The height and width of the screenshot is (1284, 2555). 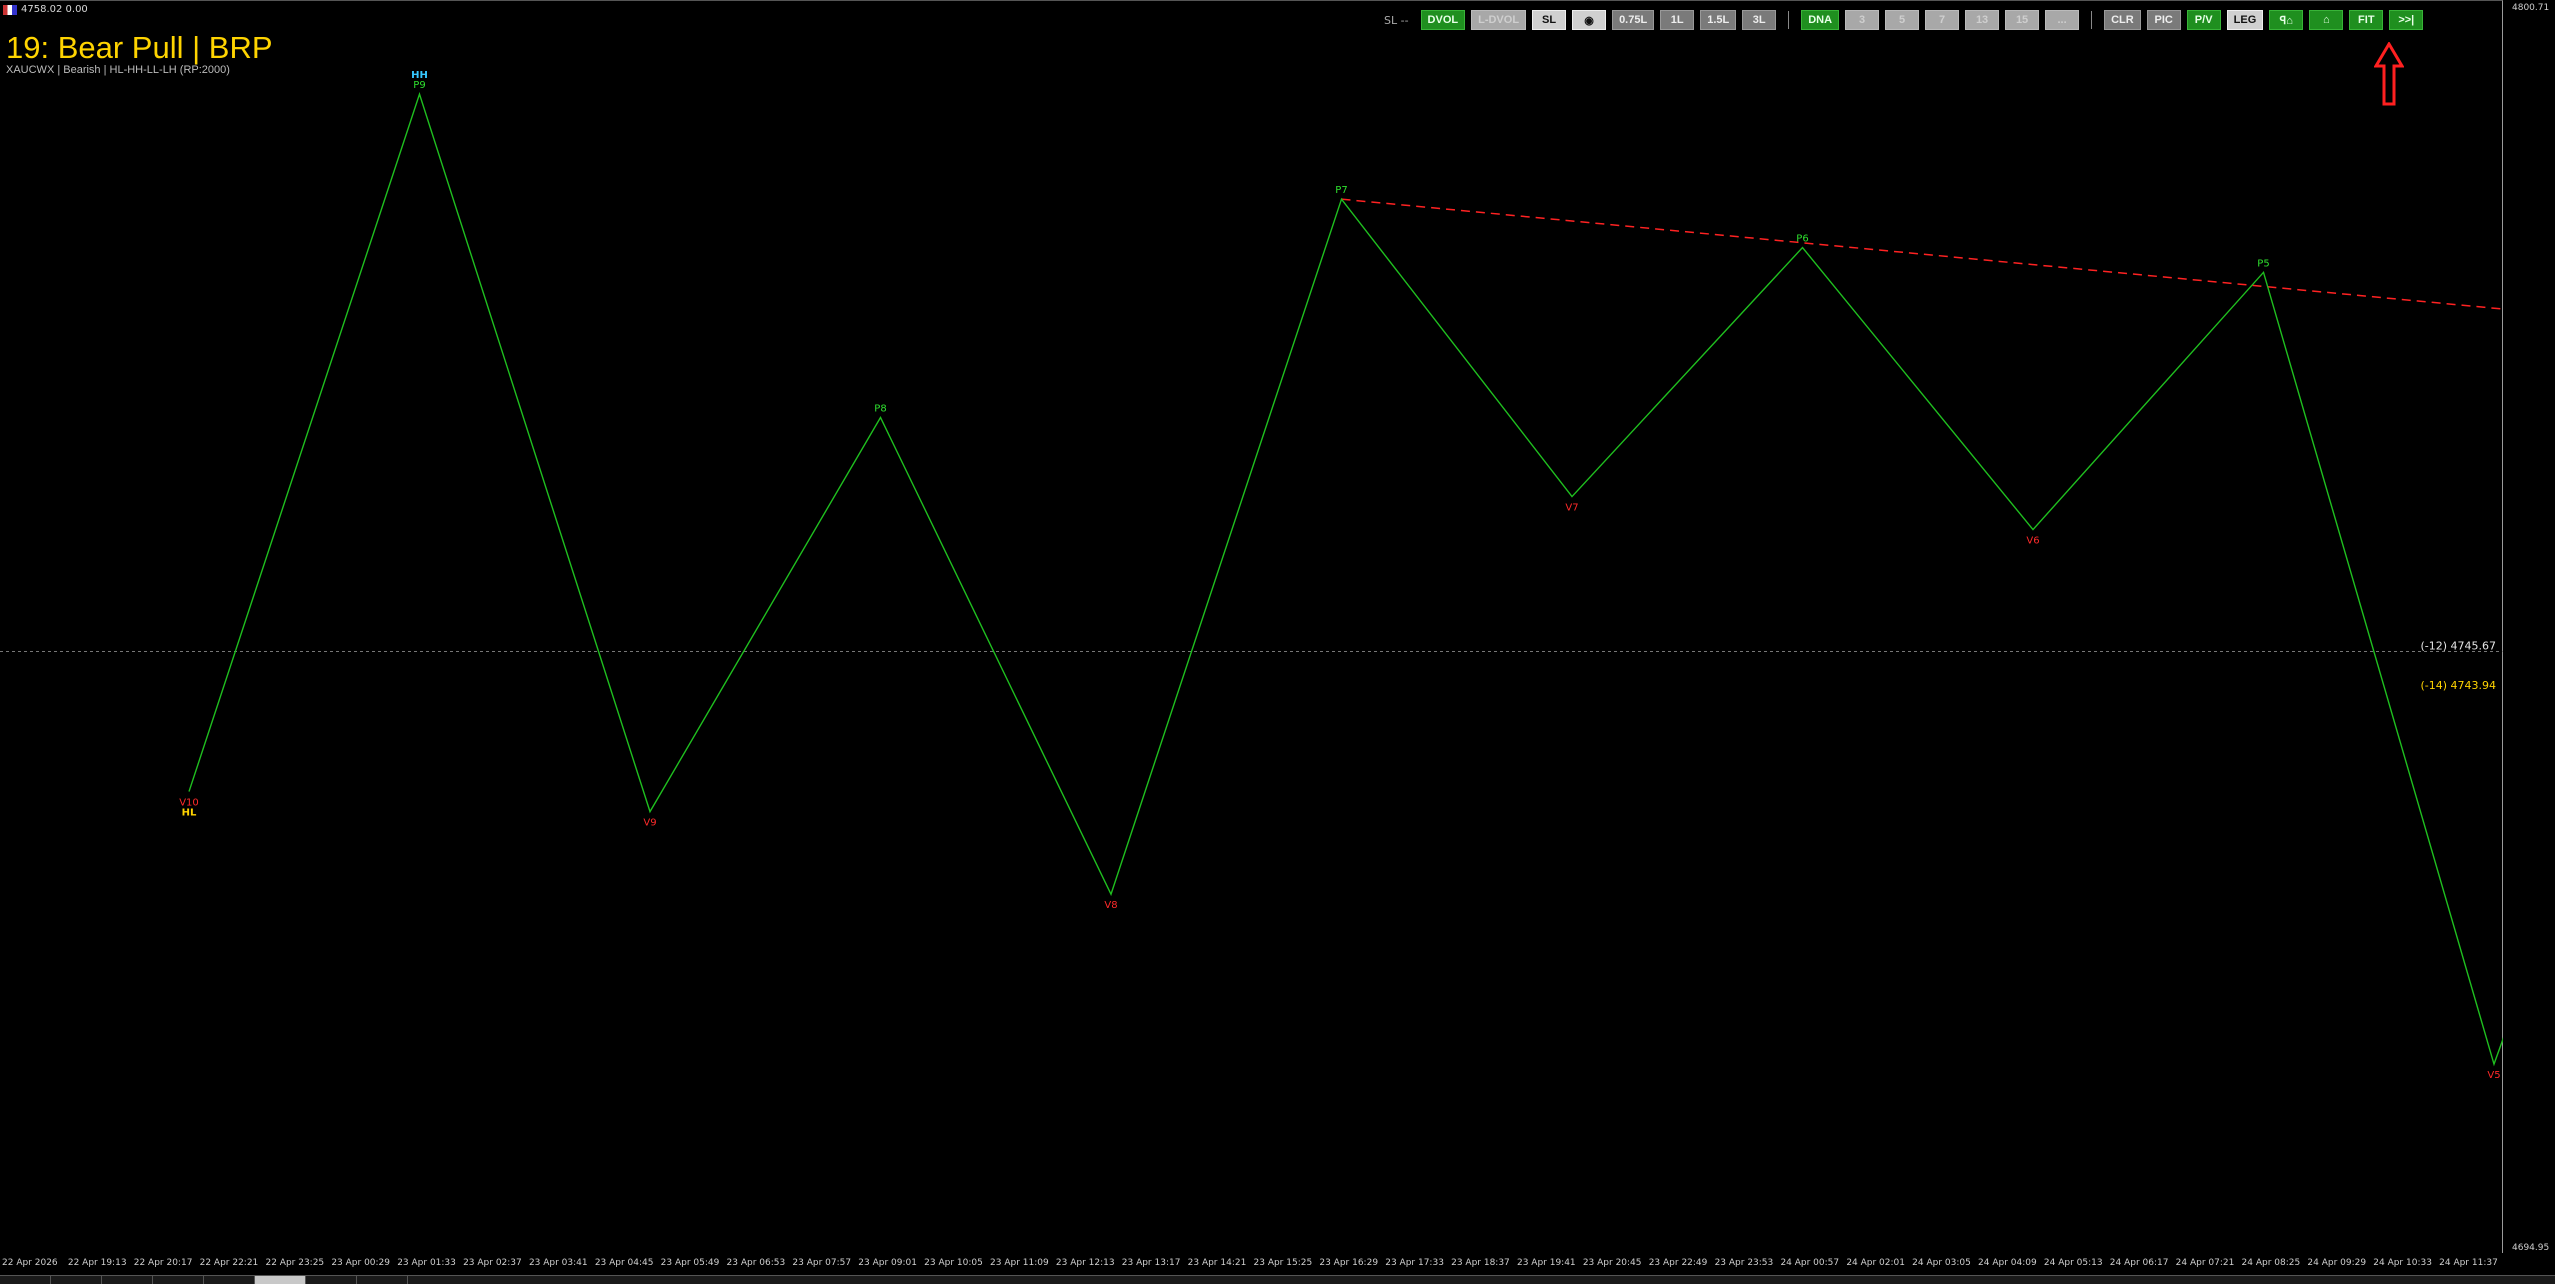 What do you see at coordinates (1349, 1263) in the screenshot?
I see `time-axis-label: 23 Apr 16:29` at bounding box center [1349, 1263].